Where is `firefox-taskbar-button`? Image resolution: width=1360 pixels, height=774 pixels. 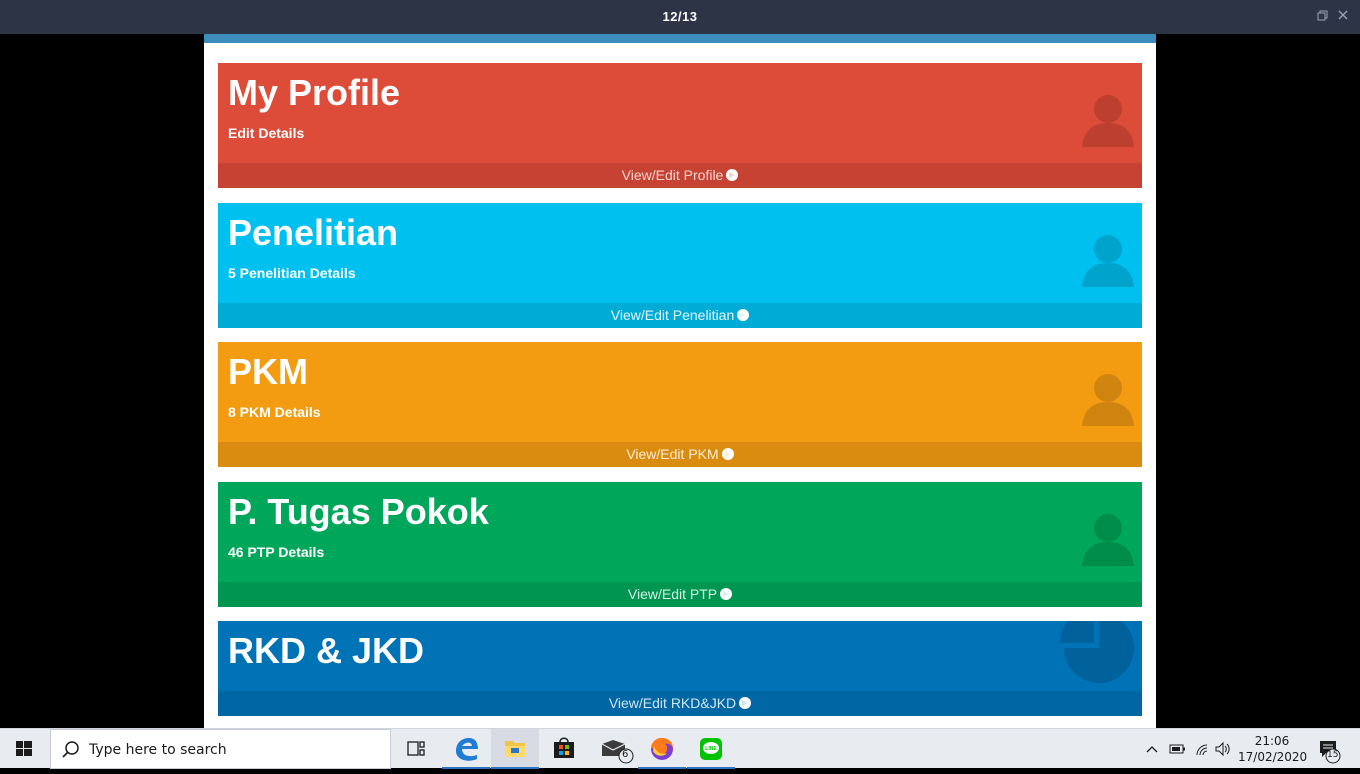
firefox-taskbar-button is located at coordinates (662, 749).